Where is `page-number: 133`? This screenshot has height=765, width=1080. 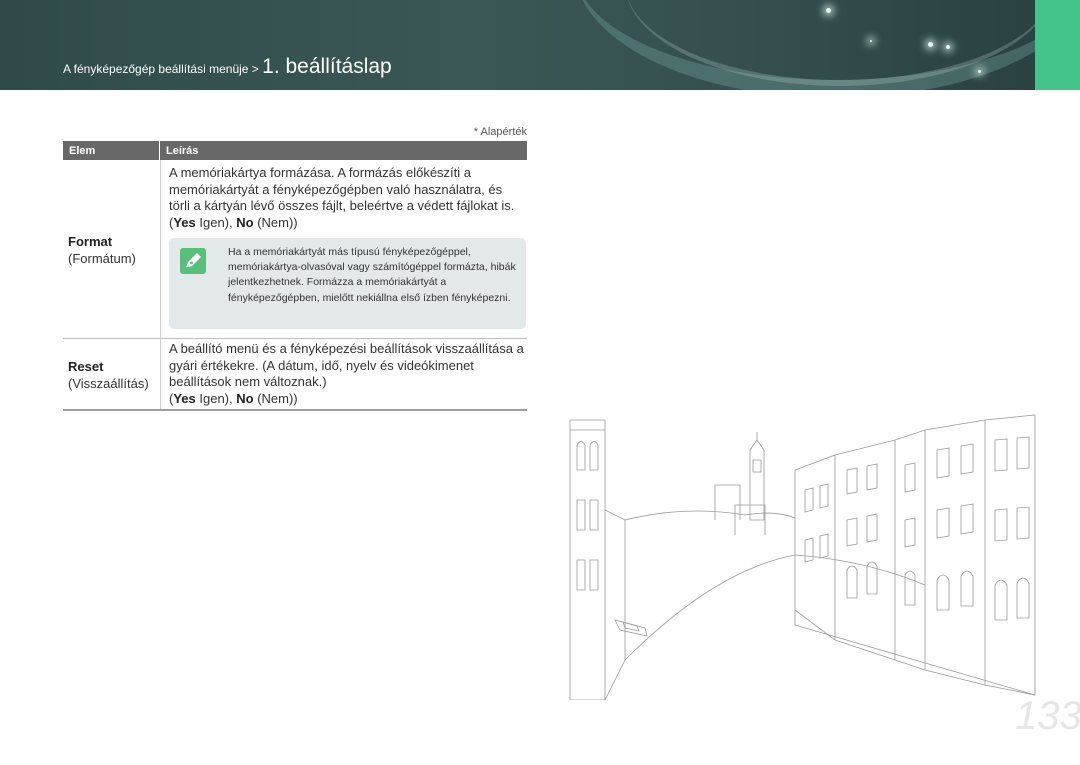
page-number: 133 is located at coordinates (1047, 716).